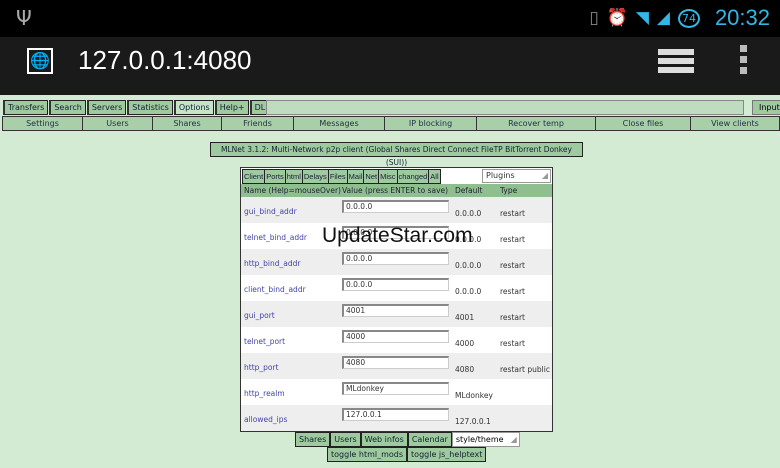  What do you see at coordinates (395, 336) in the screenshot?
I see `option-value-input: 4000` at bounding box center [395, 336].